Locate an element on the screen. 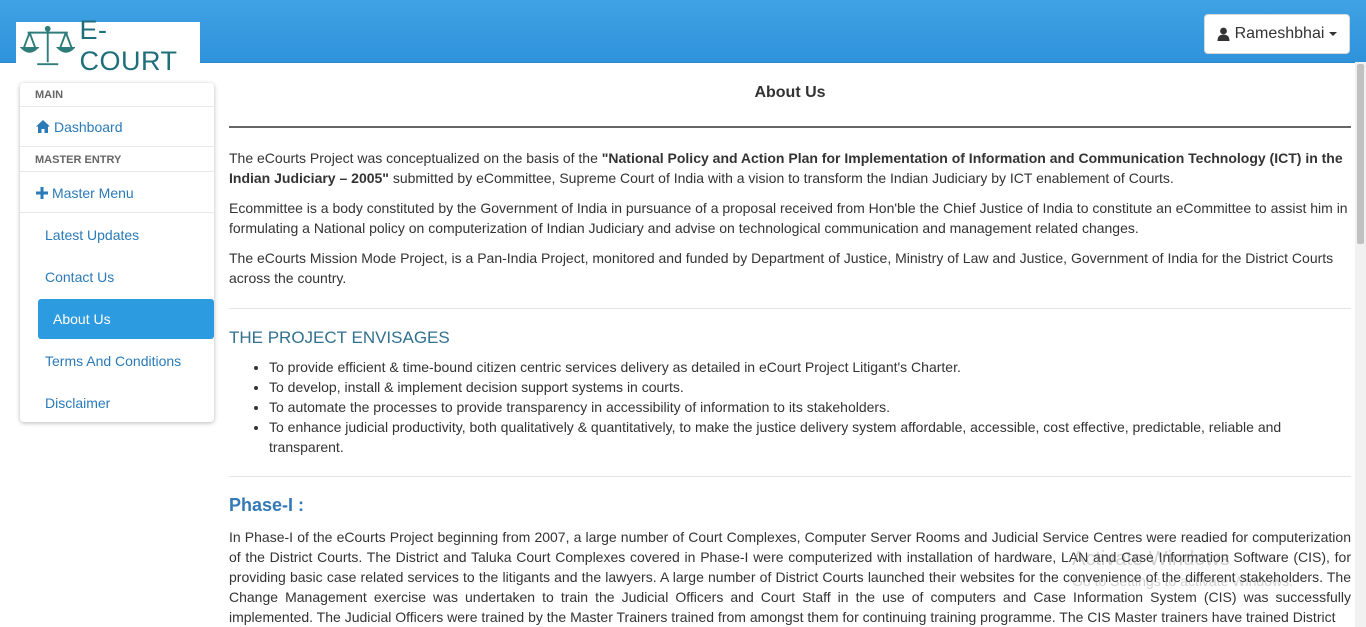  user-menu-button: Rameshbhai is located at coordinates (1277, 34).